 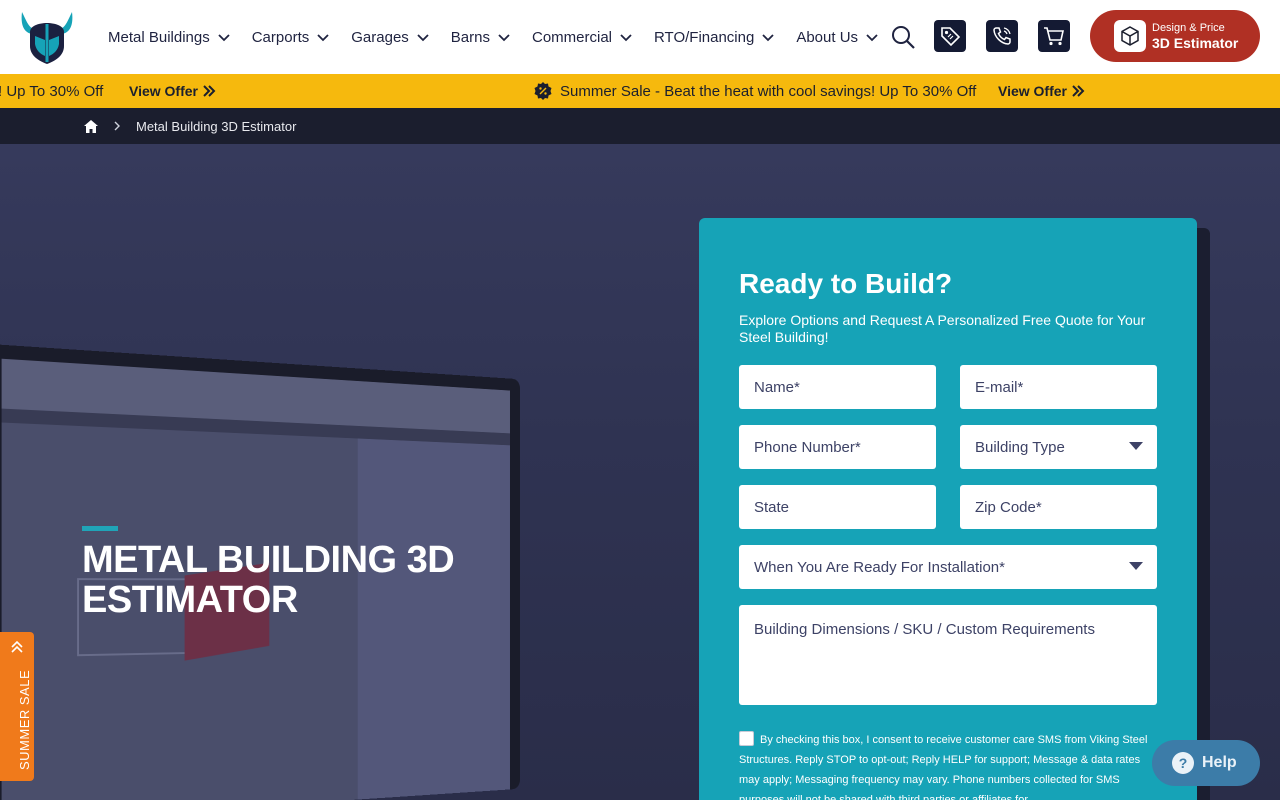 I want to click on installation-timing-select: When You Are Ready For Installation*, so click(x=948, y=567).